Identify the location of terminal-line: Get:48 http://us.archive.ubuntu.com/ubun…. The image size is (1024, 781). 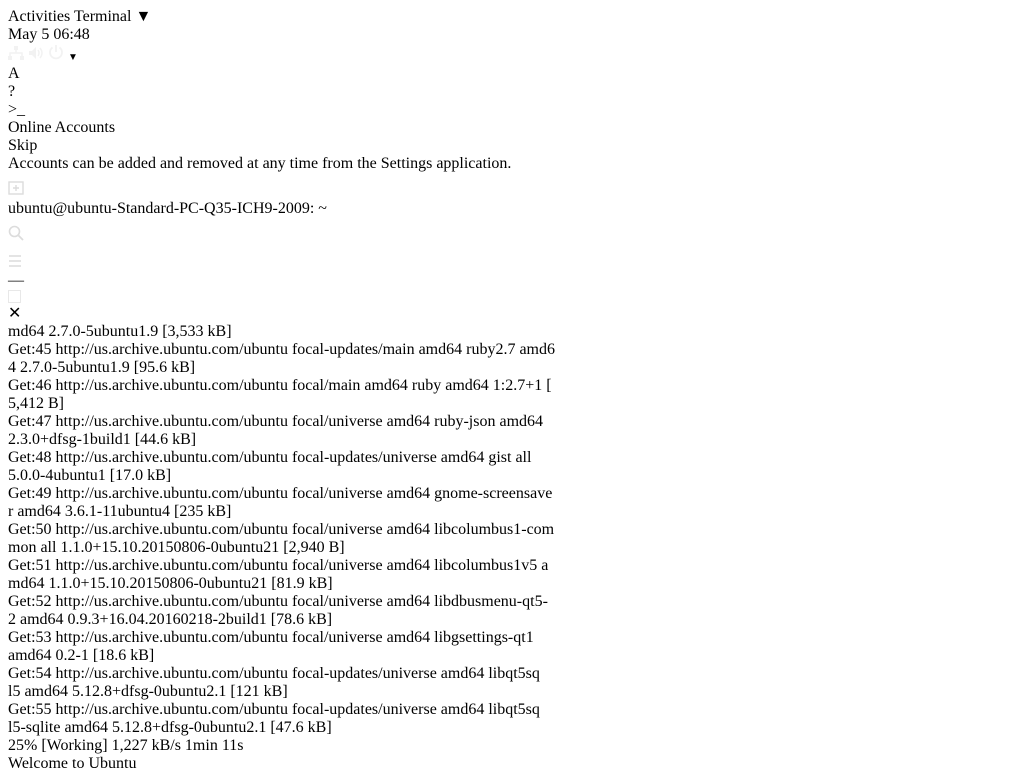
(270, 457).